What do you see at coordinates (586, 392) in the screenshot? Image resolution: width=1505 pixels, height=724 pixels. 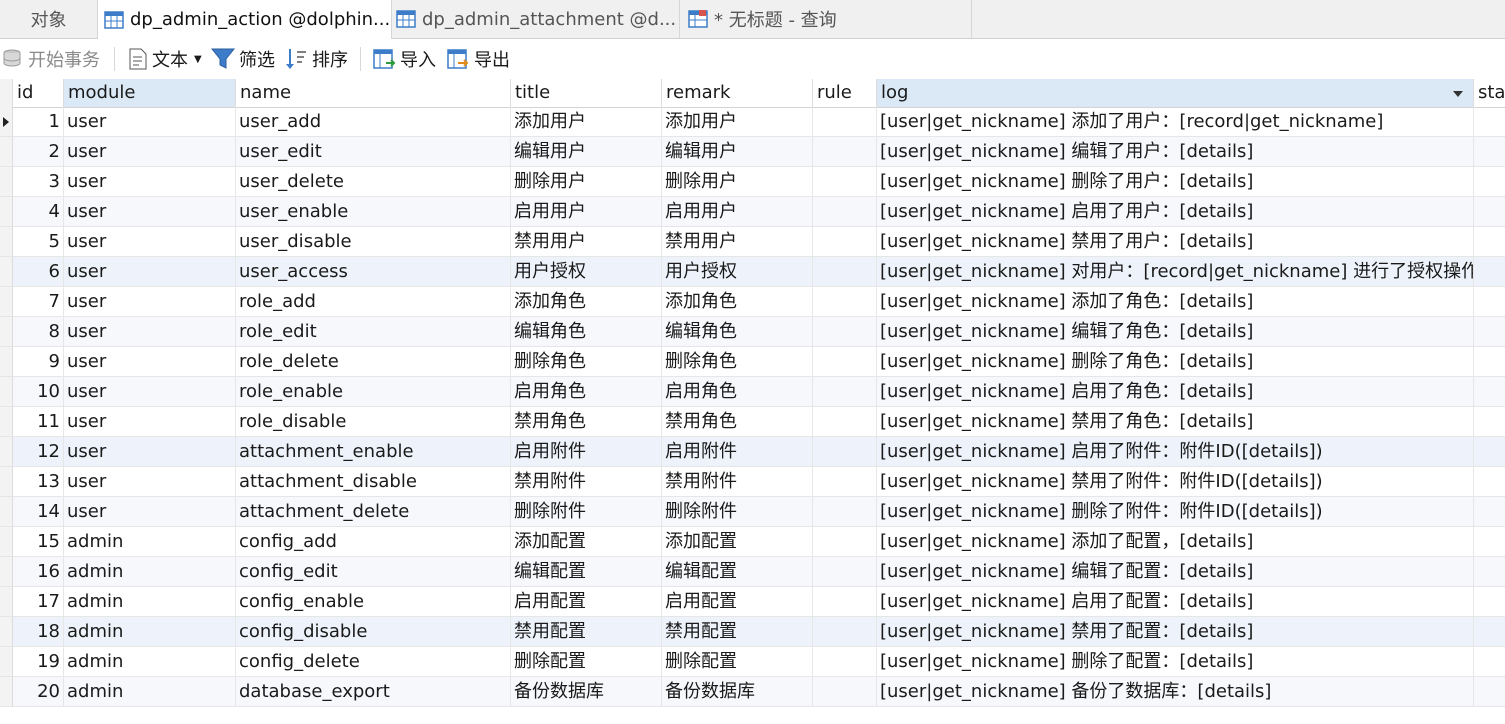 I see `cell-title: 启用角色` at bounding box center [586, 392].